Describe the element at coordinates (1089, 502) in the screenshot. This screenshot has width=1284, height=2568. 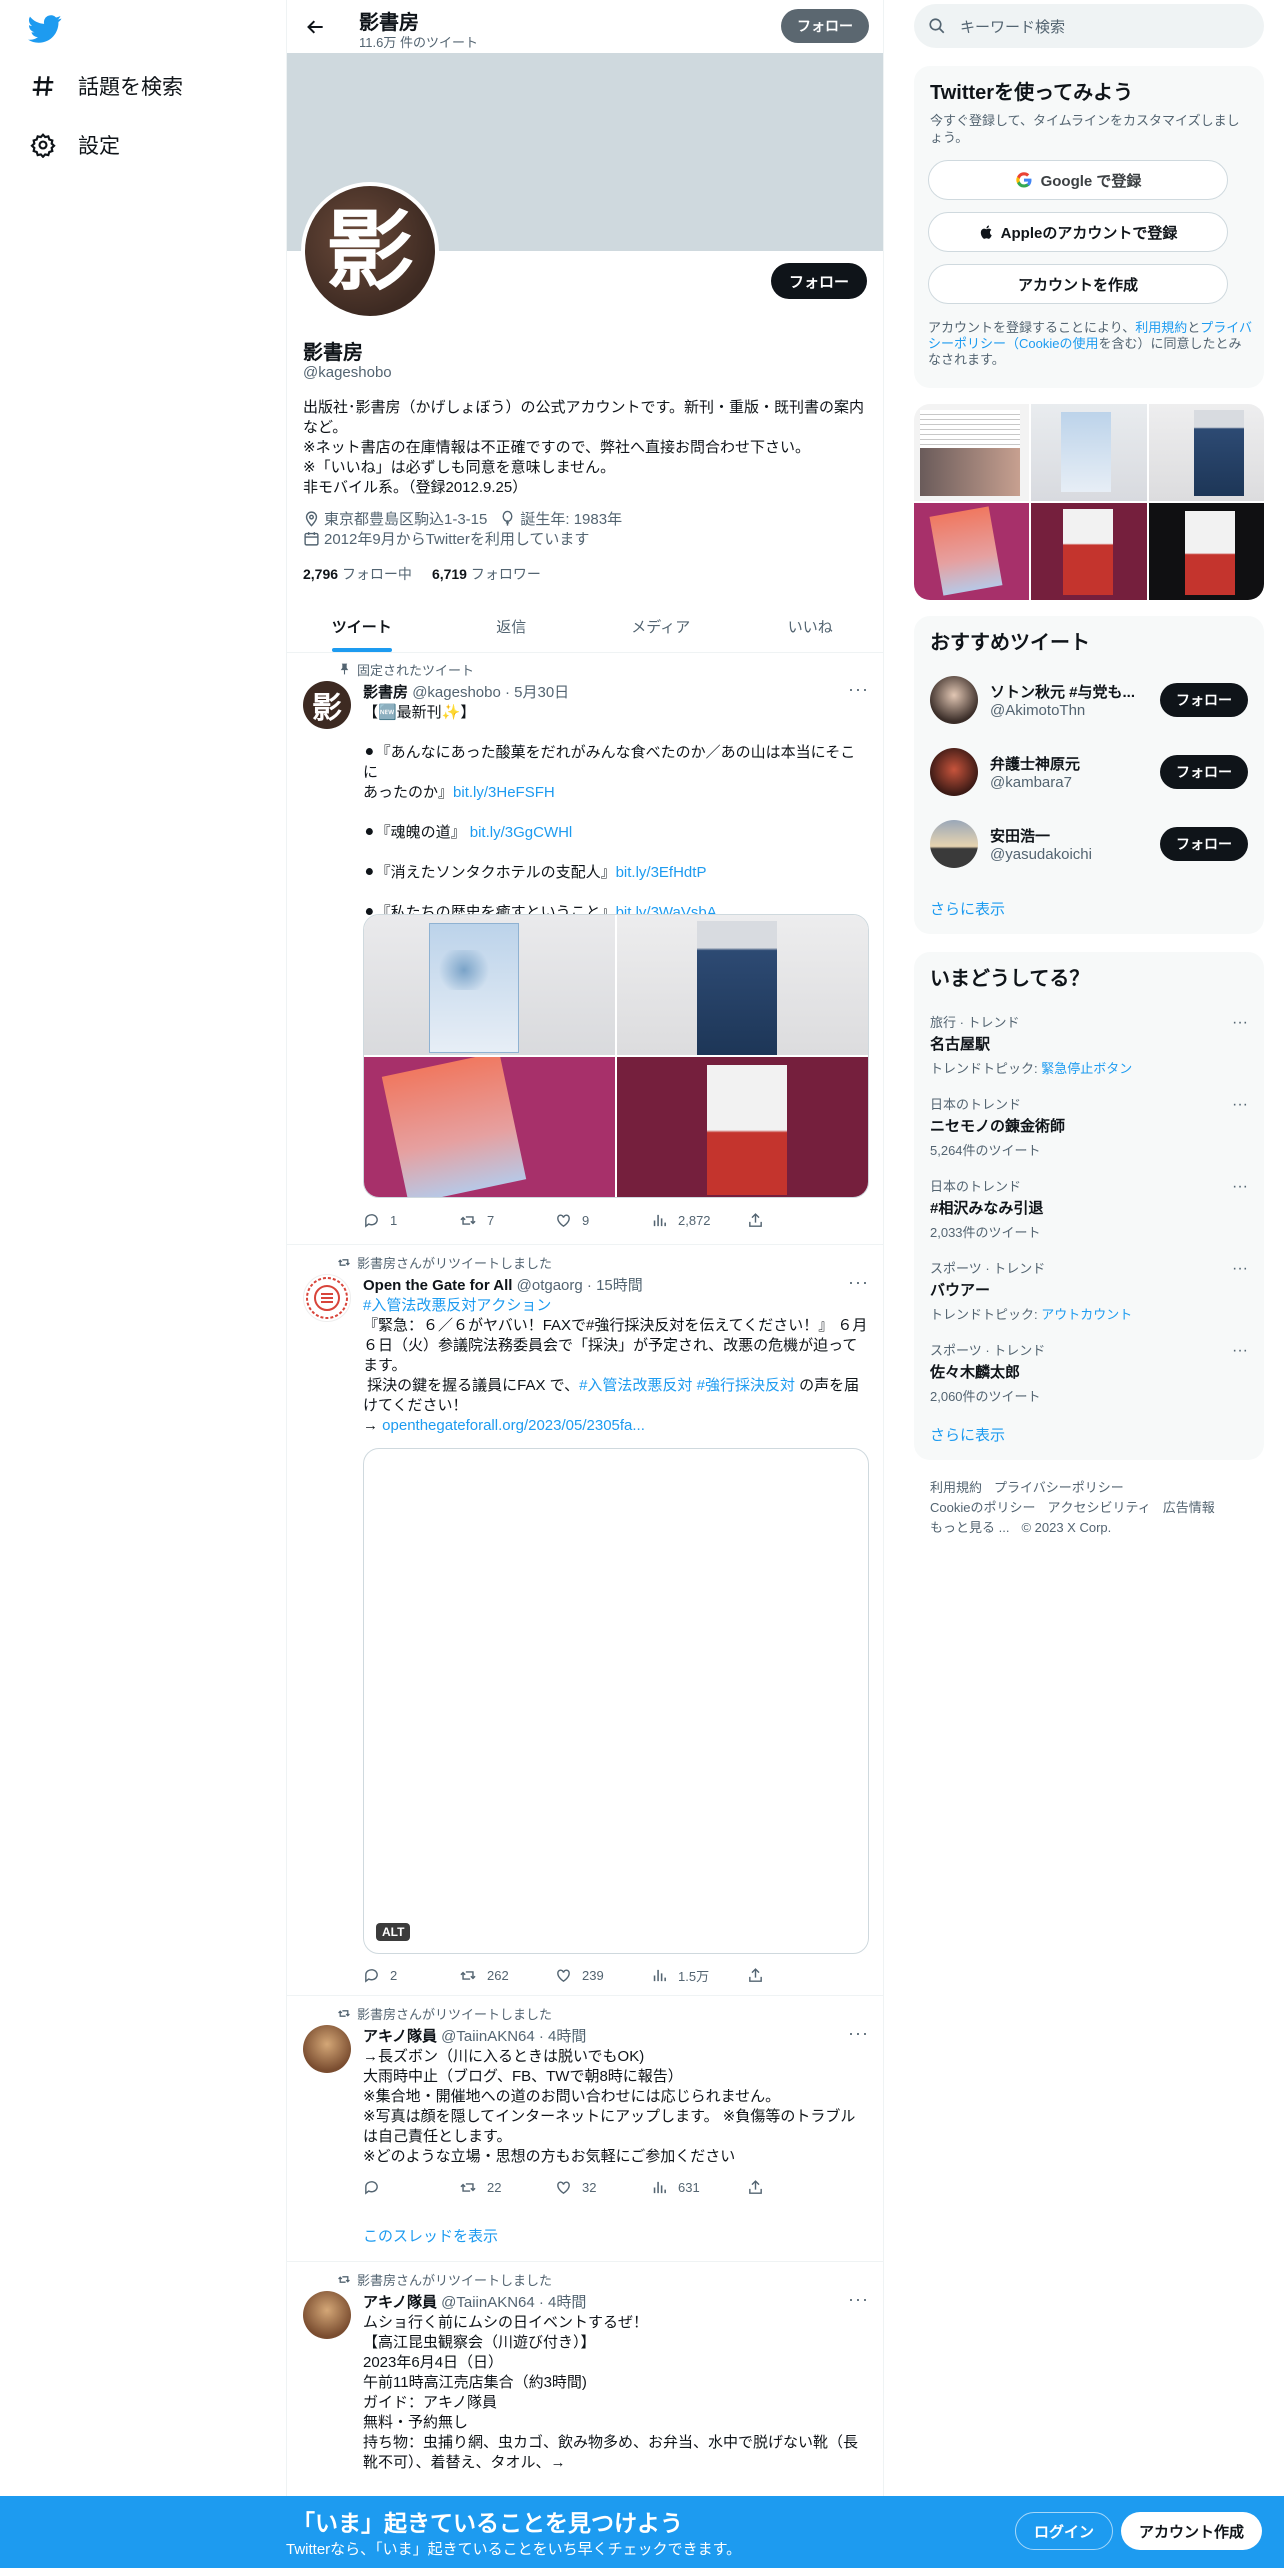
I see `profile-media-grid` at that location.